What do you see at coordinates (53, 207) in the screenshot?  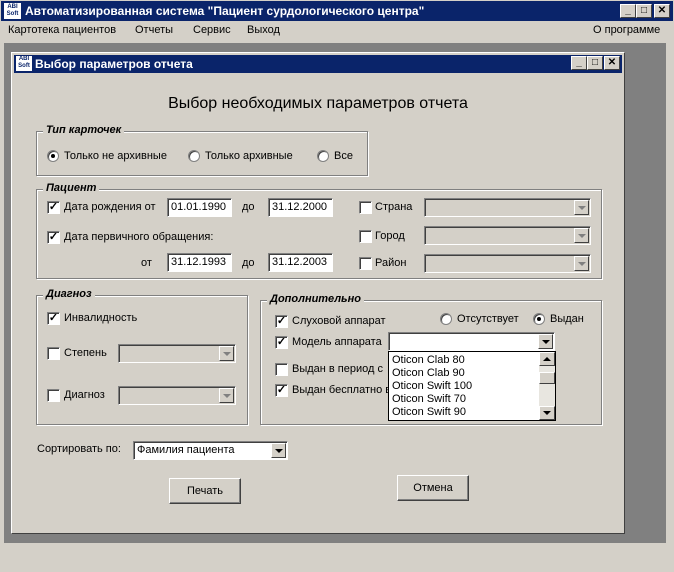 I see `birth-date-checkbox: ✓` at bounding box center [53, 207].